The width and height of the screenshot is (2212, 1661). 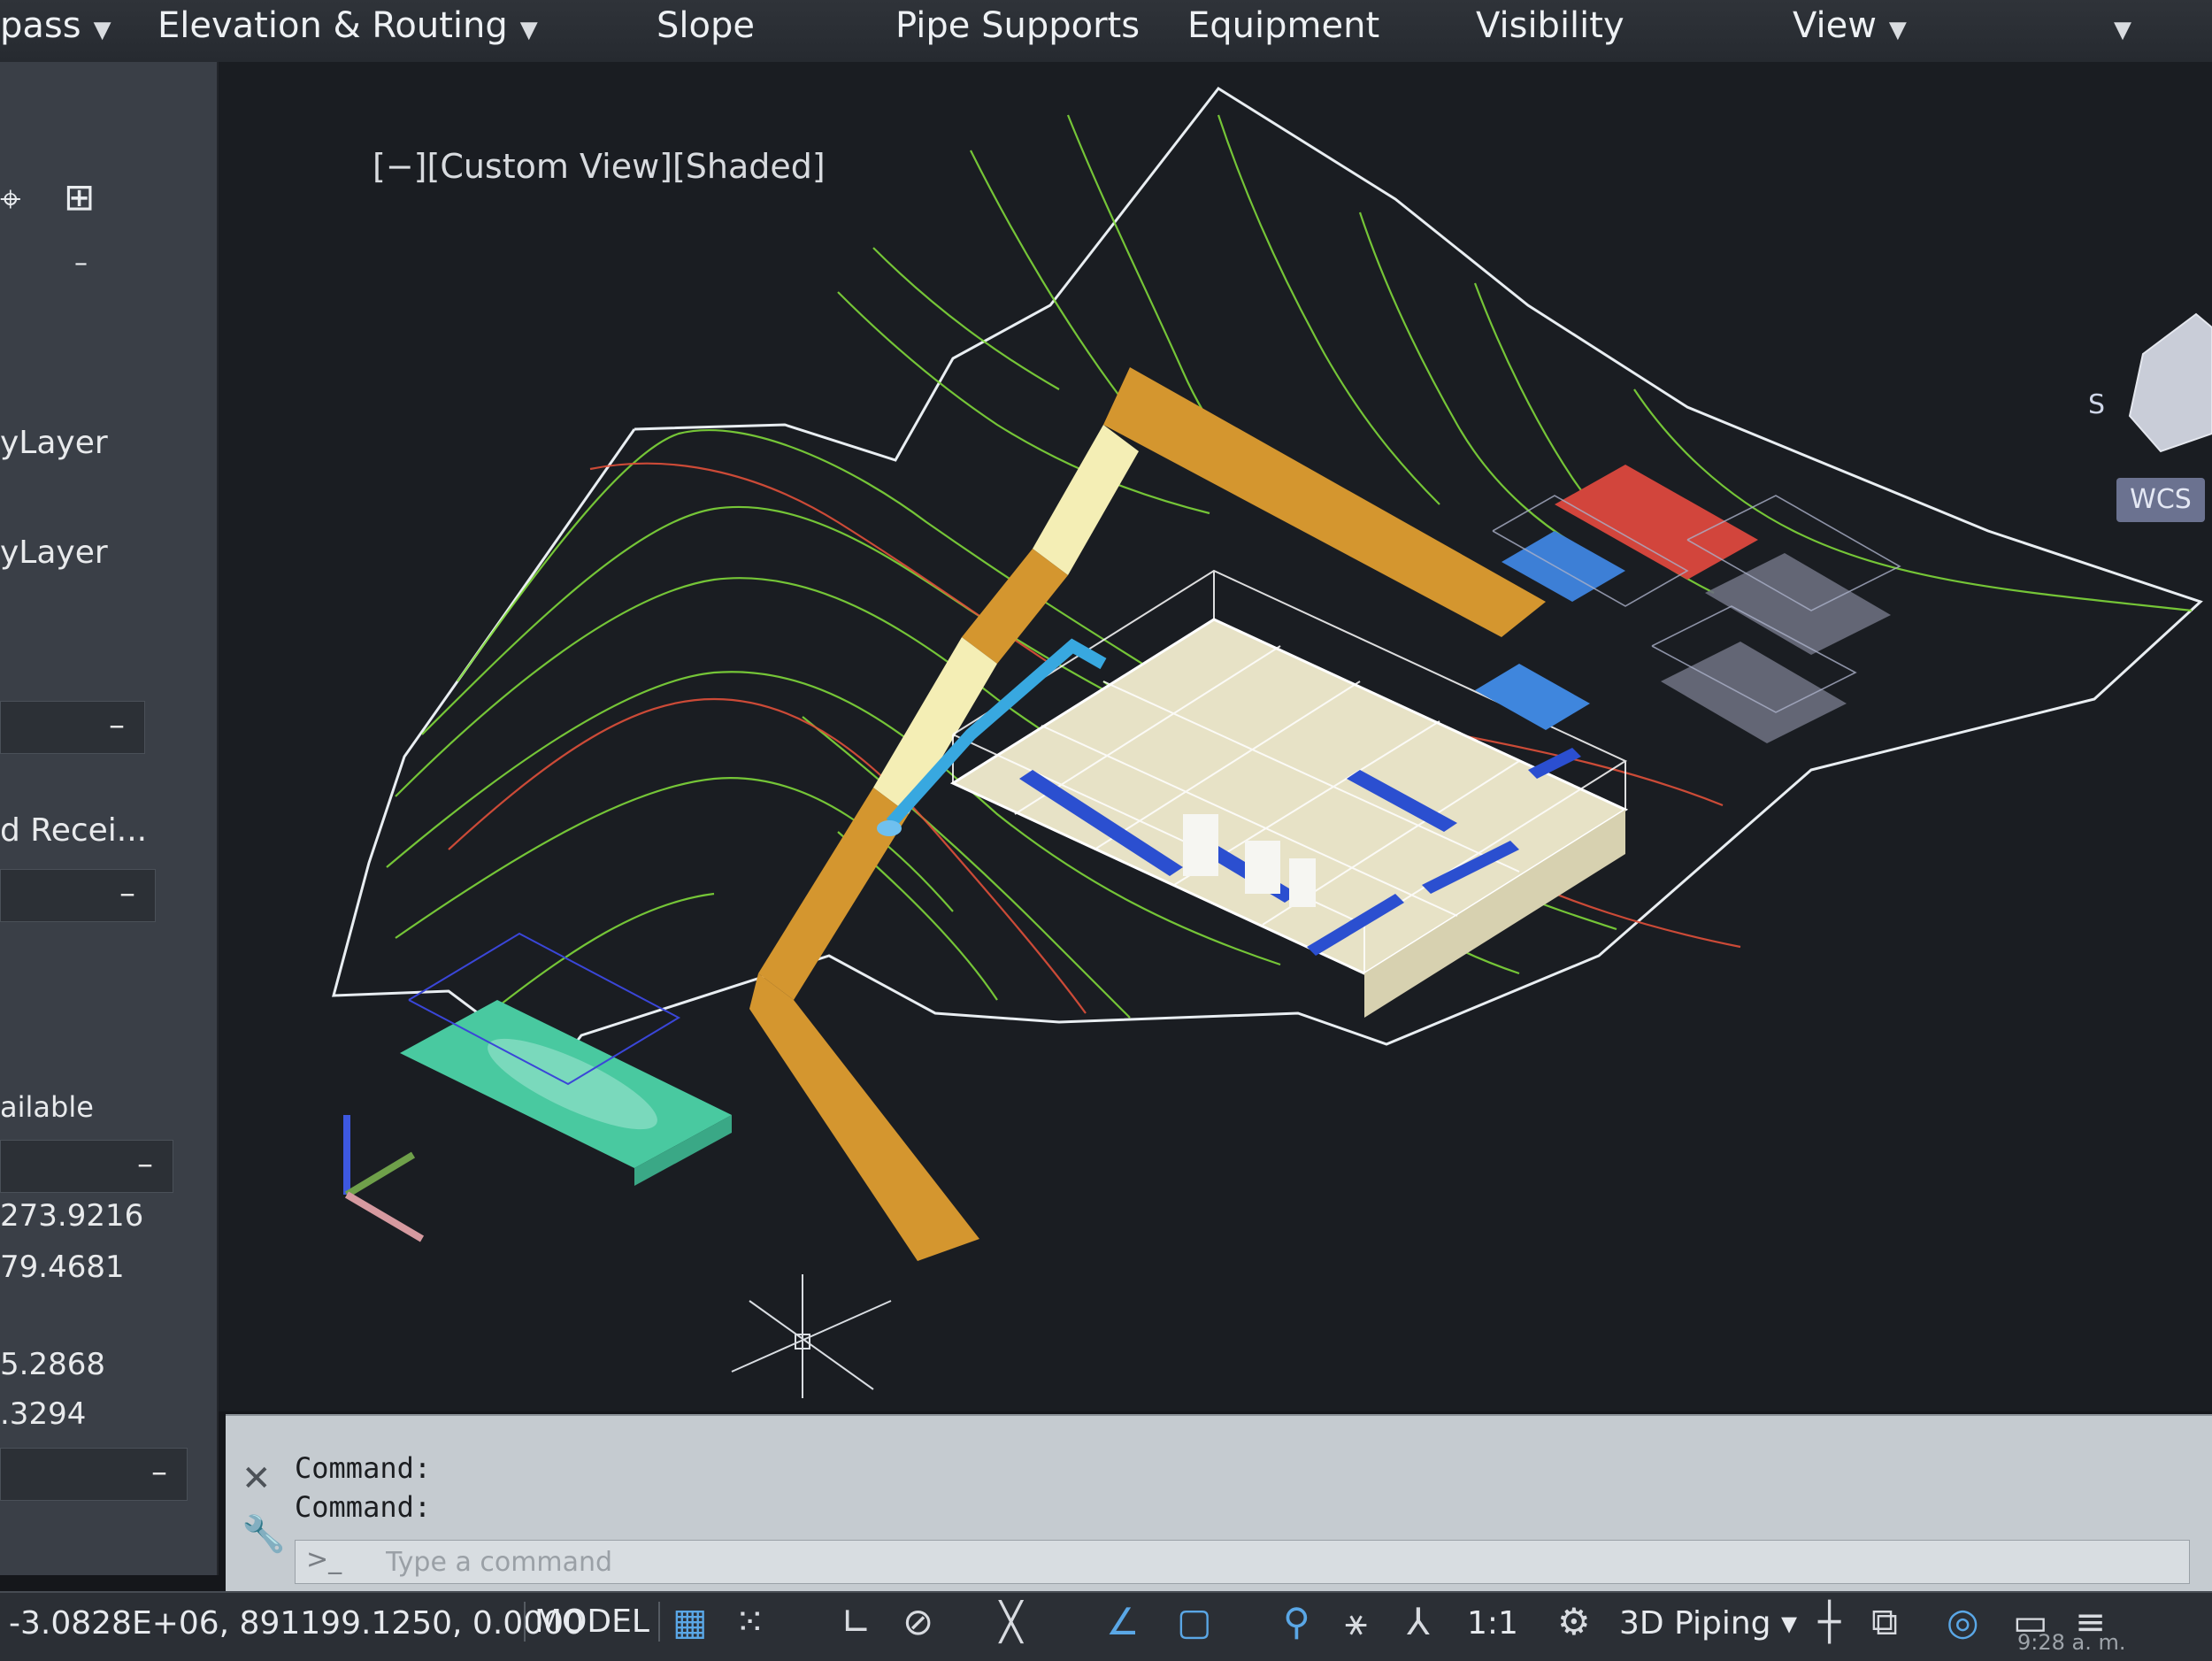 I want to click on ribbon-tab-elevation-routing: Elevation & Routing ▼, so click(x=347, y=25).